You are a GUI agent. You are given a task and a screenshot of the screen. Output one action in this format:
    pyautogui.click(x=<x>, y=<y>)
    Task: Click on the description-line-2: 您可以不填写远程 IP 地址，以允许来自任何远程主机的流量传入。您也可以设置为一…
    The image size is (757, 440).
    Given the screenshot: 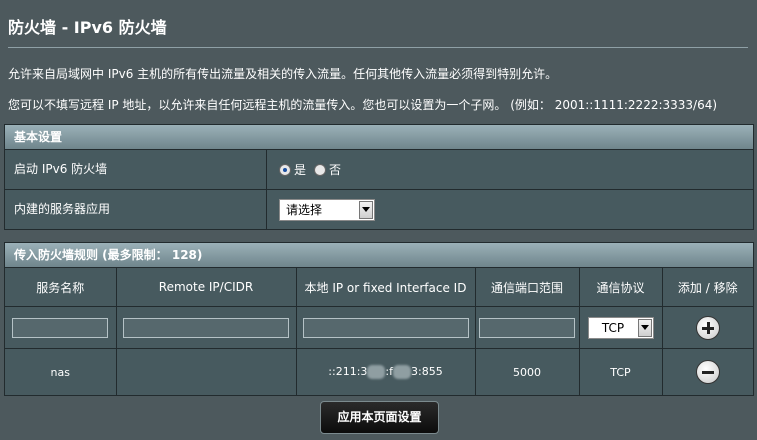 What is the action you would take?
    pyautogui.click(x=363, y=105)
    